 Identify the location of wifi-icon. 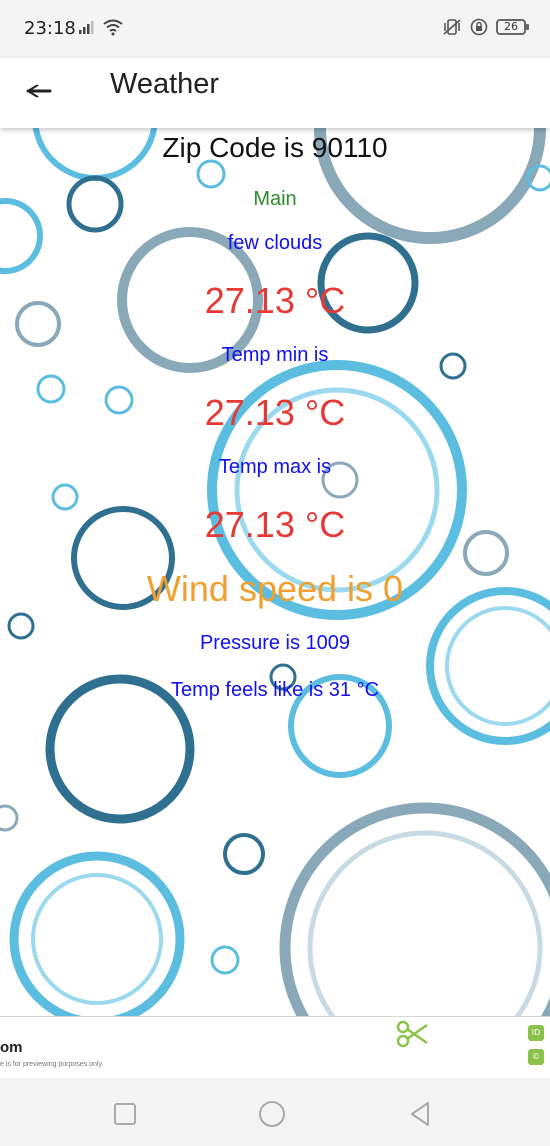
(113, 27).